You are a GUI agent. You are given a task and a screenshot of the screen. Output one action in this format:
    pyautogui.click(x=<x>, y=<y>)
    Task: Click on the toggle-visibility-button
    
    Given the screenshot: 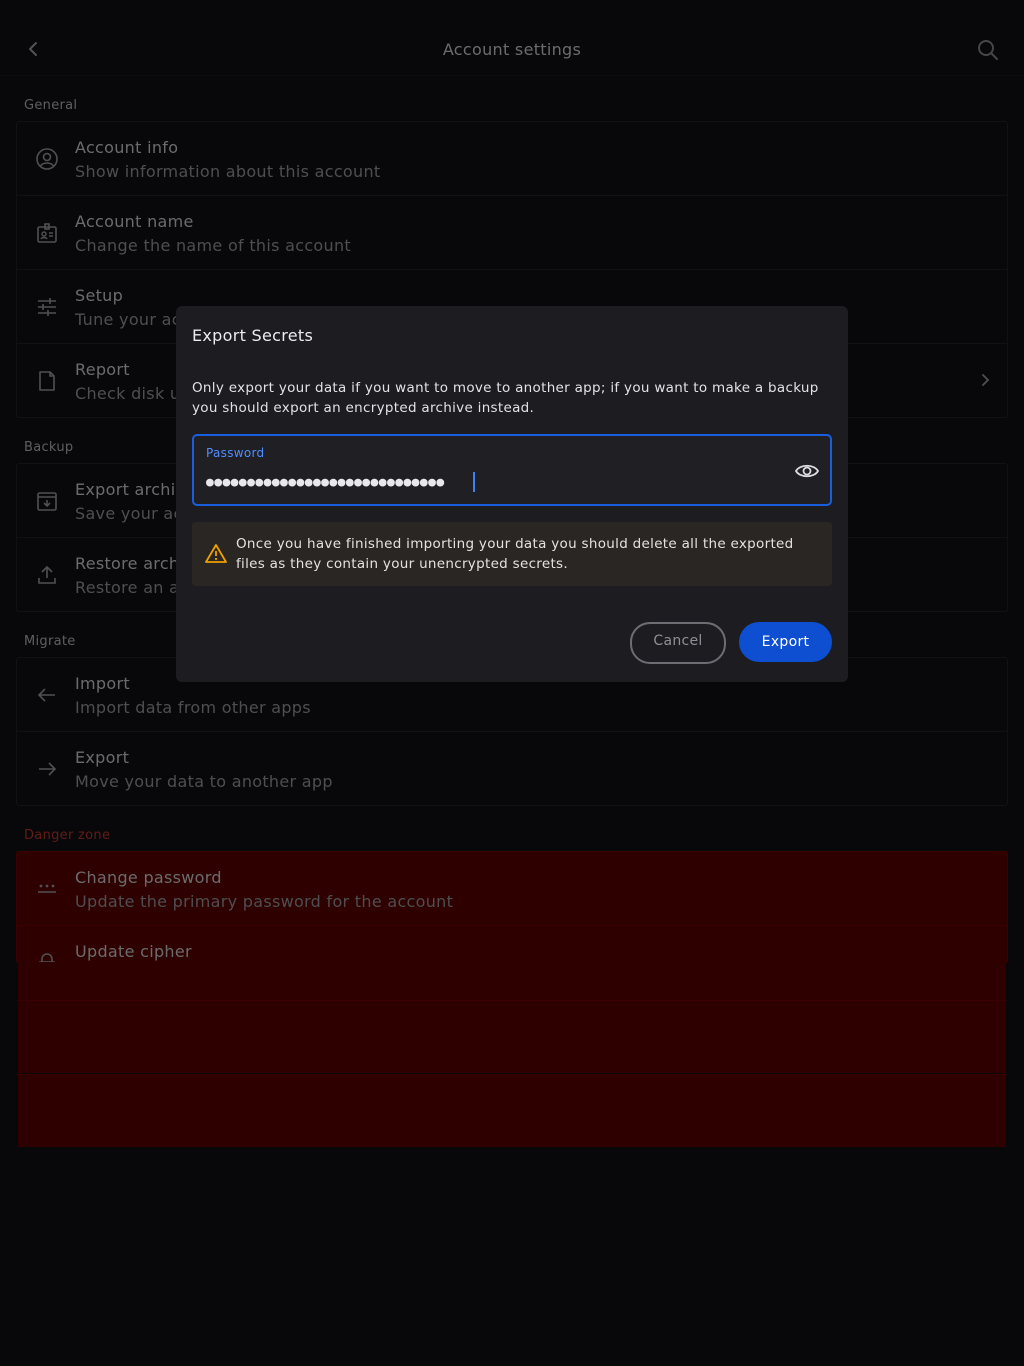 What is the action you would take?
    pyautogui.click(x=807, y=471)
    